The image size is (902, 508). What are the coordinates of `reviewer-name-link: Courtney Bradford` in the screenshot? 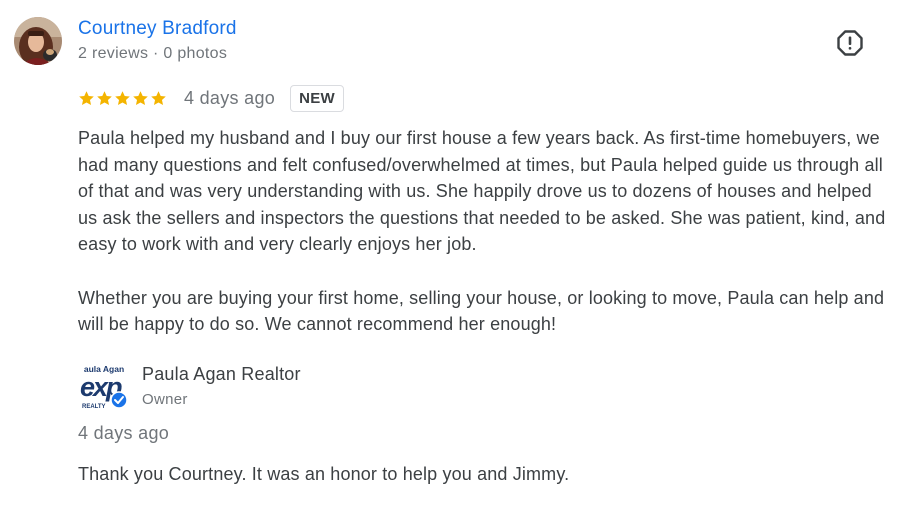 It's located at (157, 29).